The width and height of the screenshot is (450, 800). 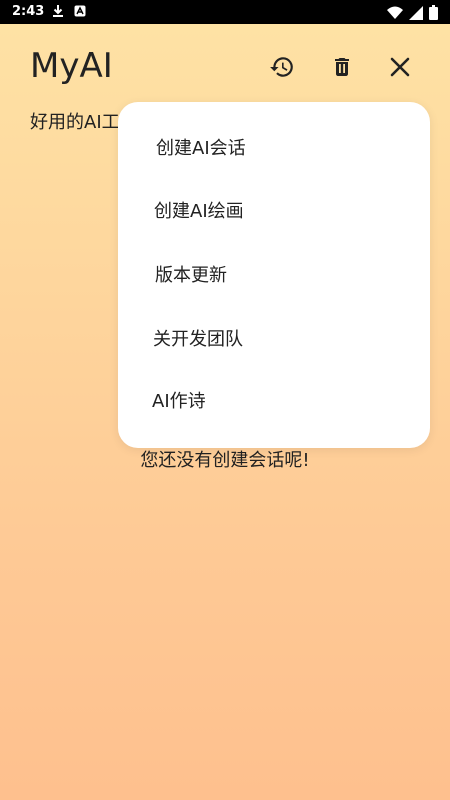 I want to click on close-button, so click(x=400, y=69).